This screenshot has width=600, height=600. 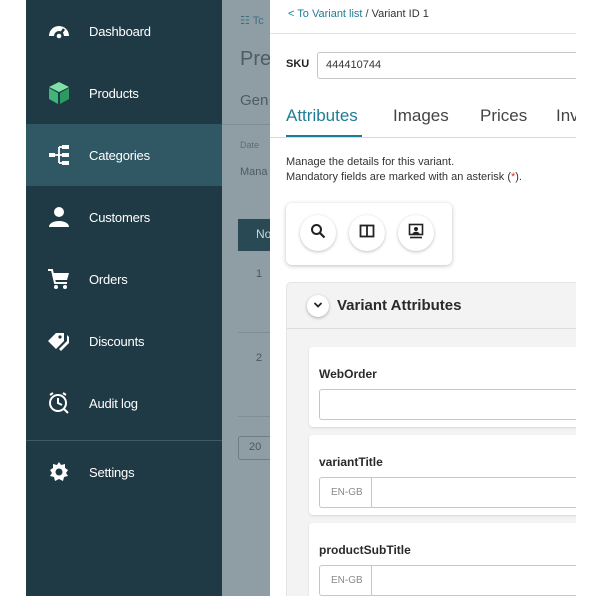 I want to click on collapse-section-button, so click(x=318, y=306).